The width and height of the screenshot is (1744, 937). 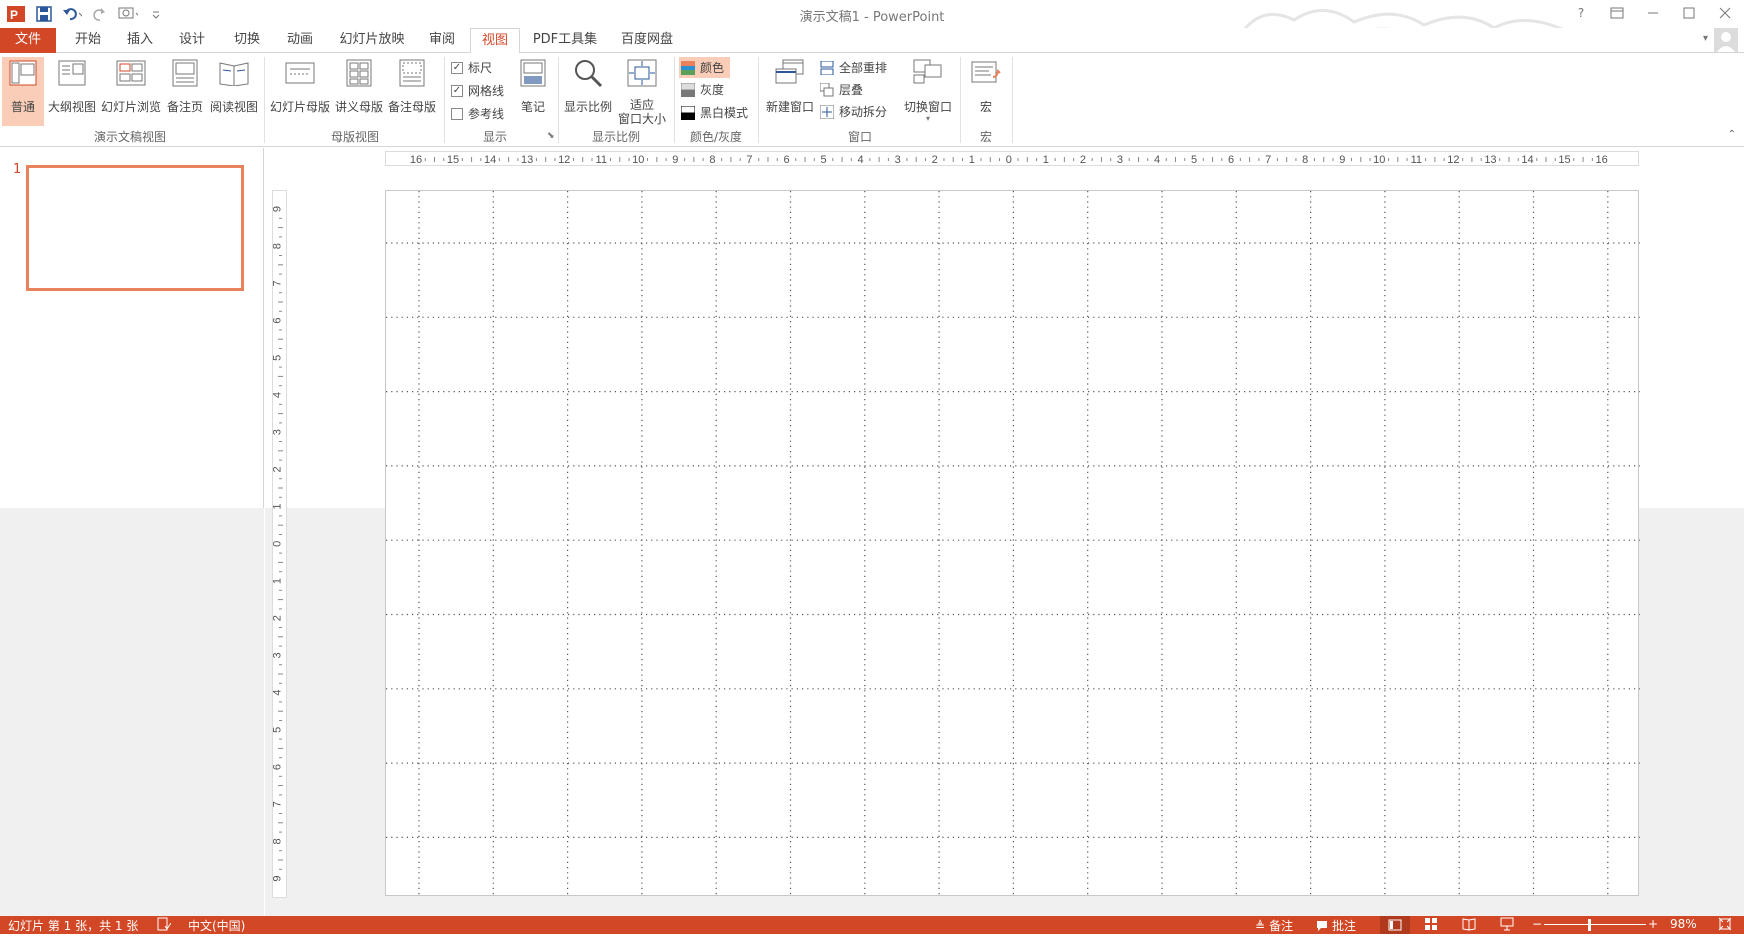 What do you see at coordinates (688, 67) in the screenshot?
I see `color-swatch-icon` at bounding box center [688, 67].